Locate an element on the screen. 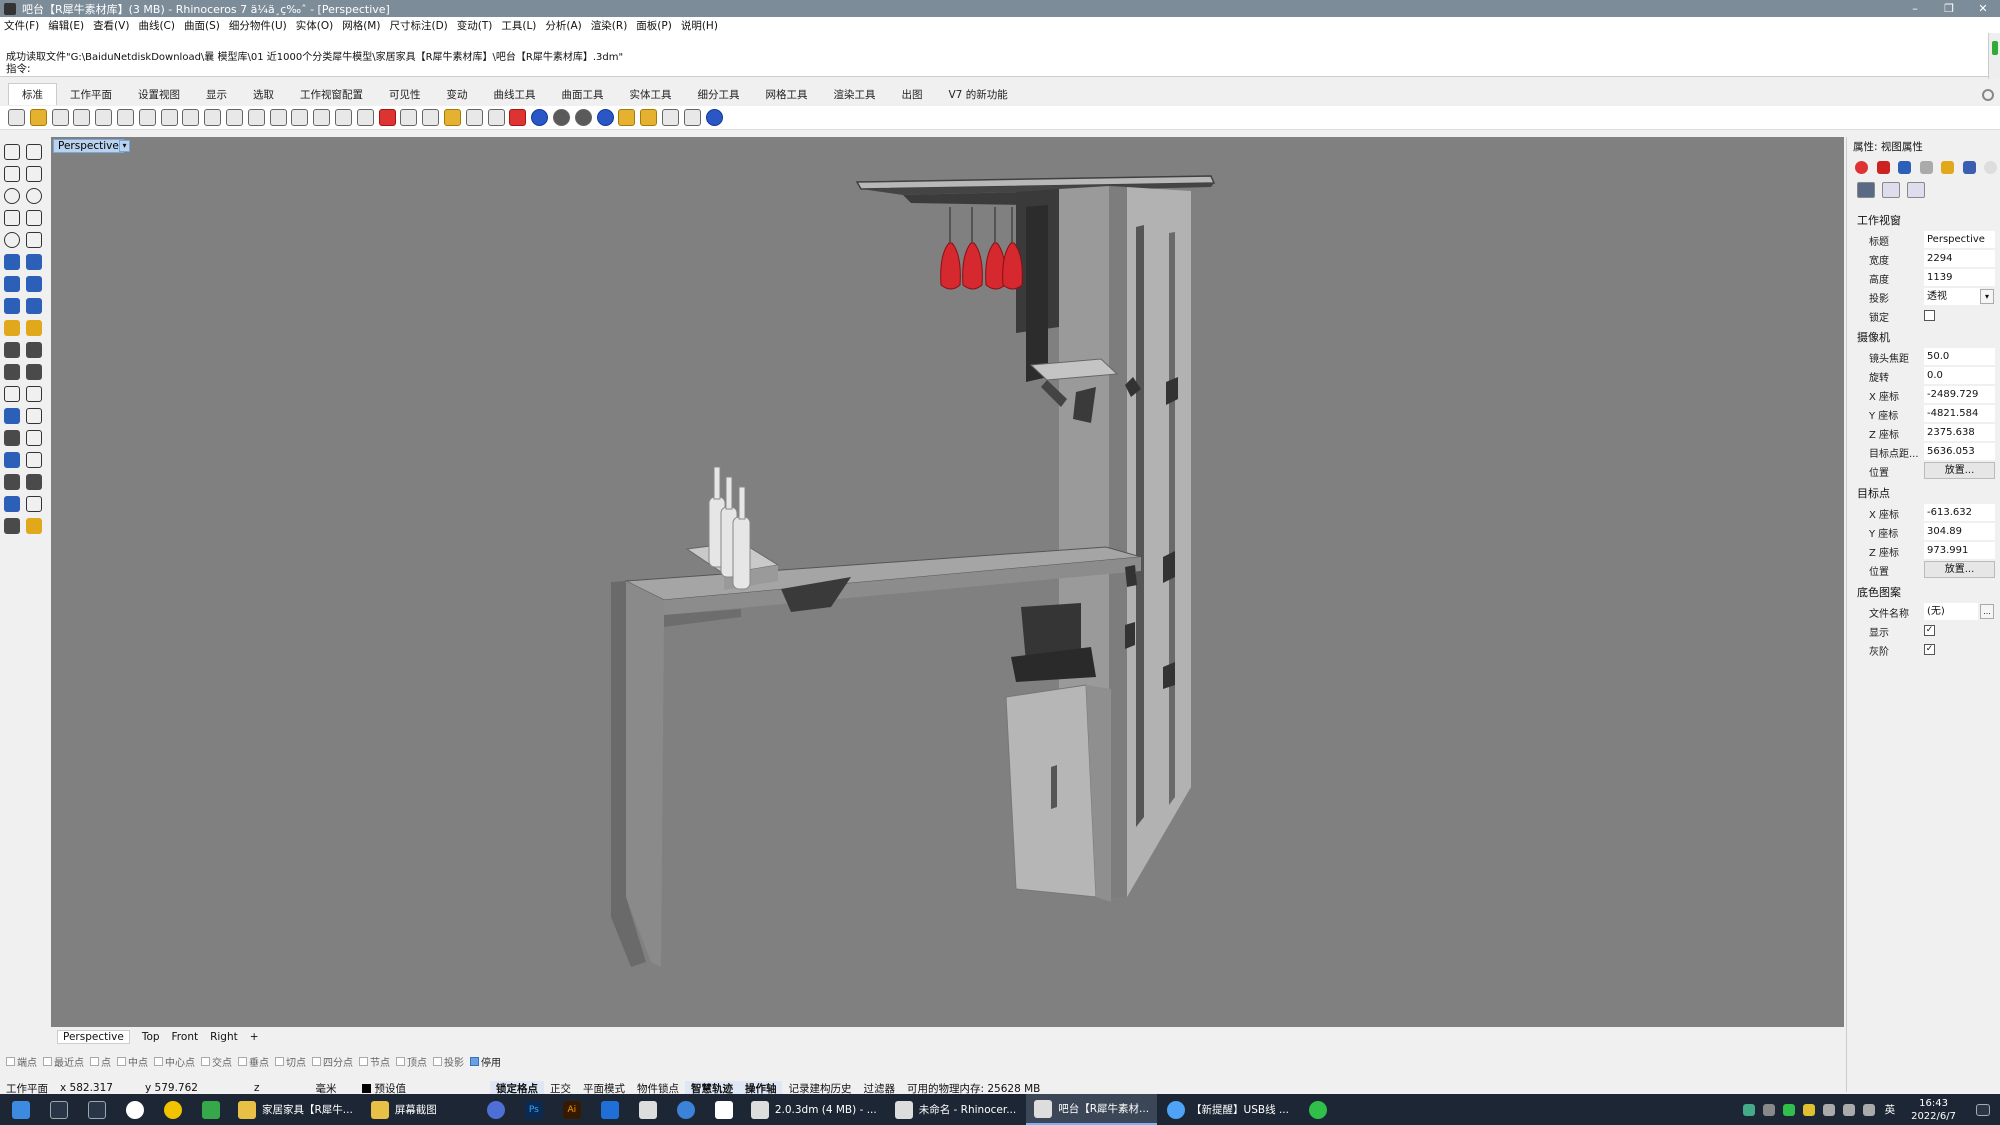 Image resolution: width=2000 pixels, height=1125 pixels. zoom-icon is located at coordinates (256, 117).